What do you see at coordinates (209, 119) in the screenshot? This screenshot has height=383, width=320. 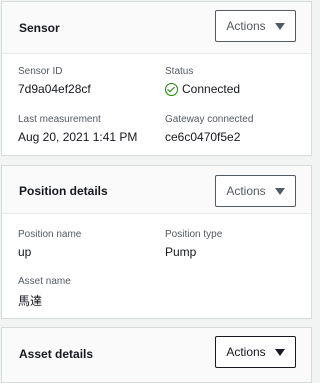 I see `gateway-label: Gateway connected` at bounding box center [209, 119].